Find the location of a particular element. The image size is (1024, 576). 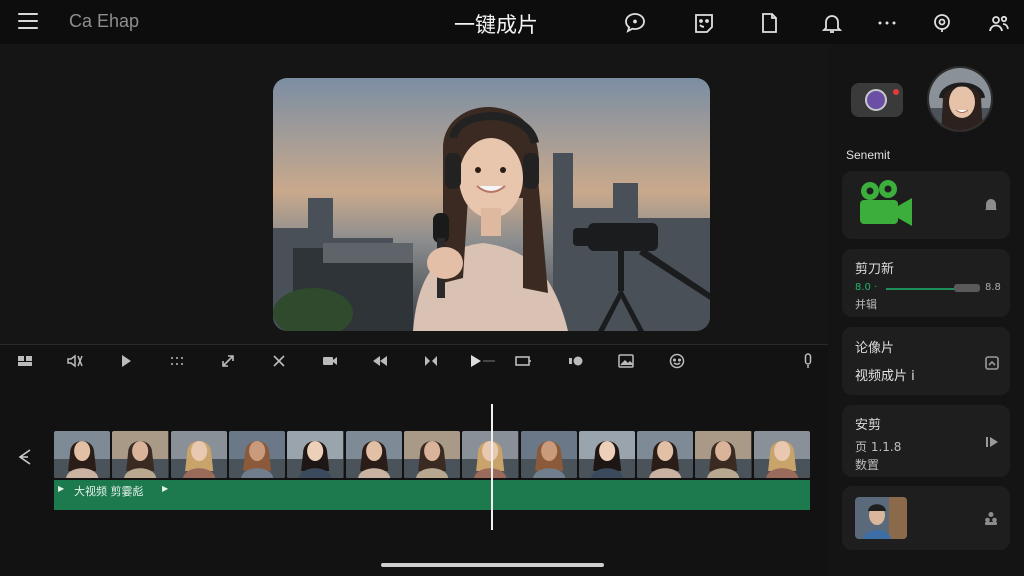

close-icon is located at coordinates (279, 361).